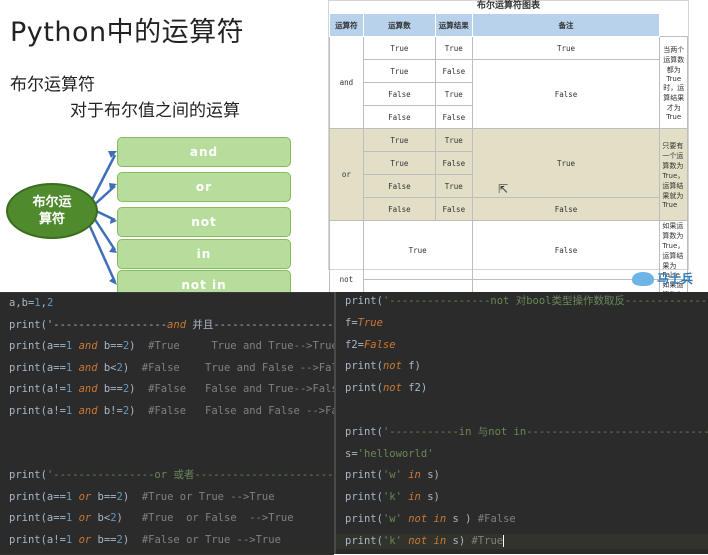 The width and height of the screenshot is (708, 555). I want to click on table-row: or True True True 只要有一个运算数为True，运算结果就为True, so click(508, 174).